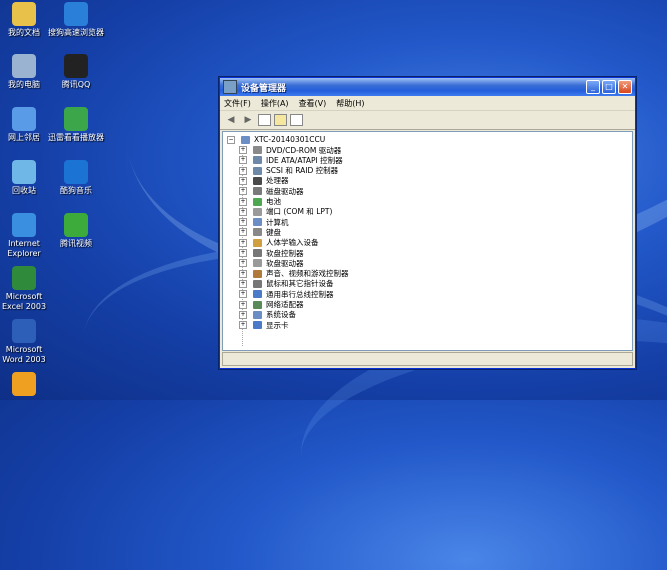  What do you see at coordinates (271, 263) in the screenshot?
I see `device-category: + 软盘驱动器` at bounding box center [271, 263].